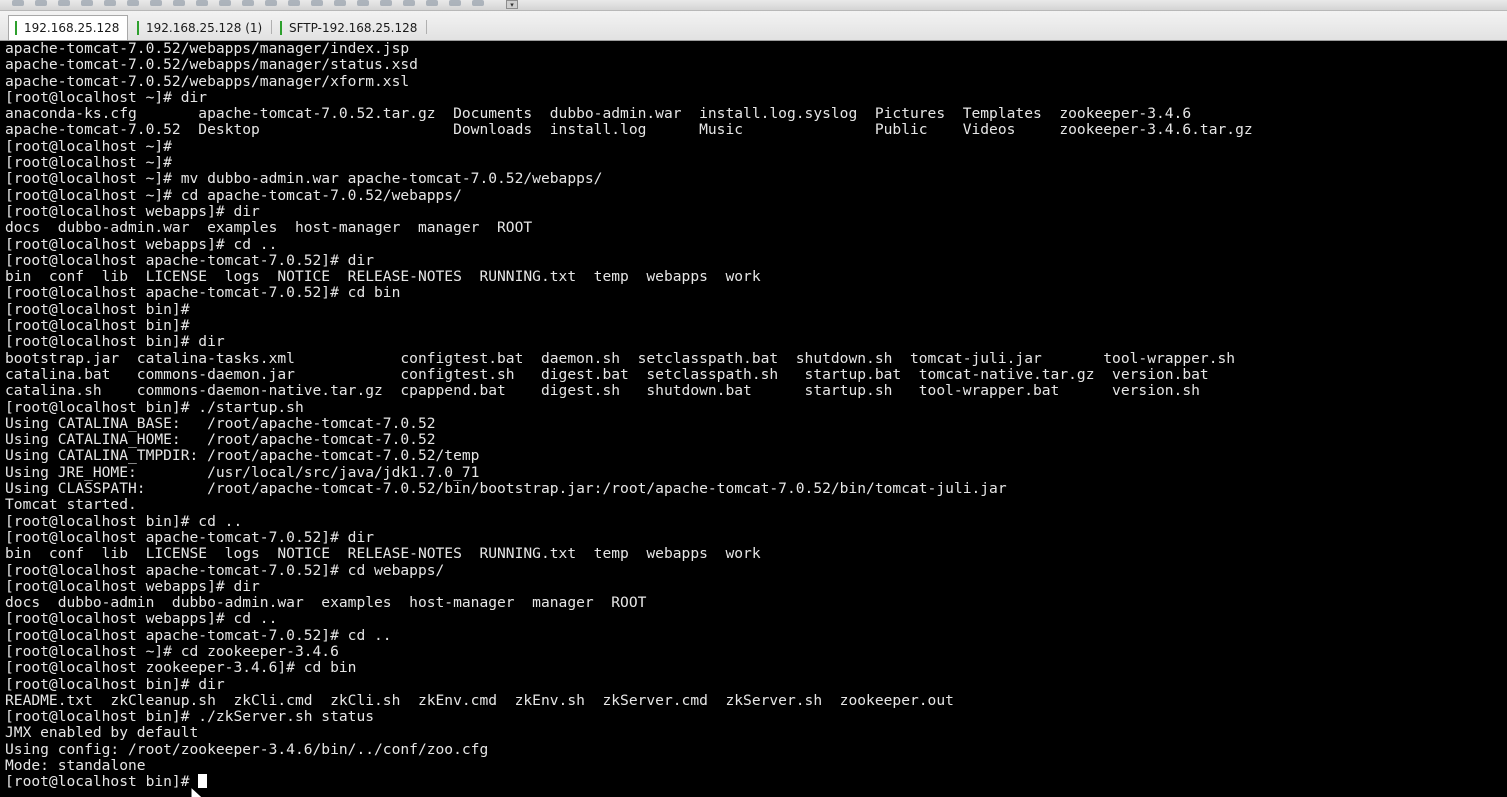  Describe the element at coordinates (71, 505) in the screenshot. I see `terminal-line: Tomcat started.` at that location.